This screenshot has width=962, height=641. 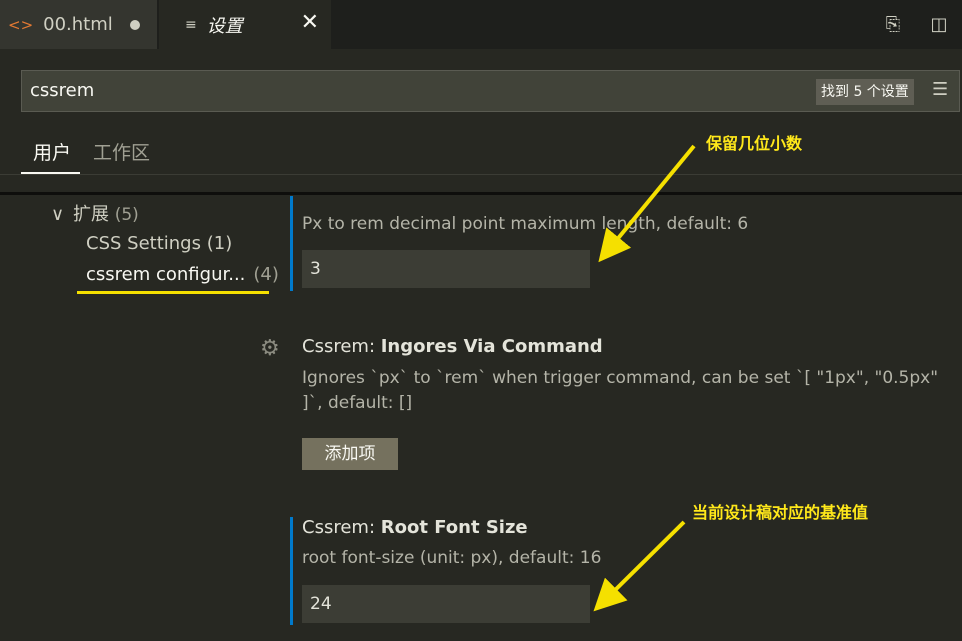 I want to click on annotation-arrows, so click(x=644, y=378).